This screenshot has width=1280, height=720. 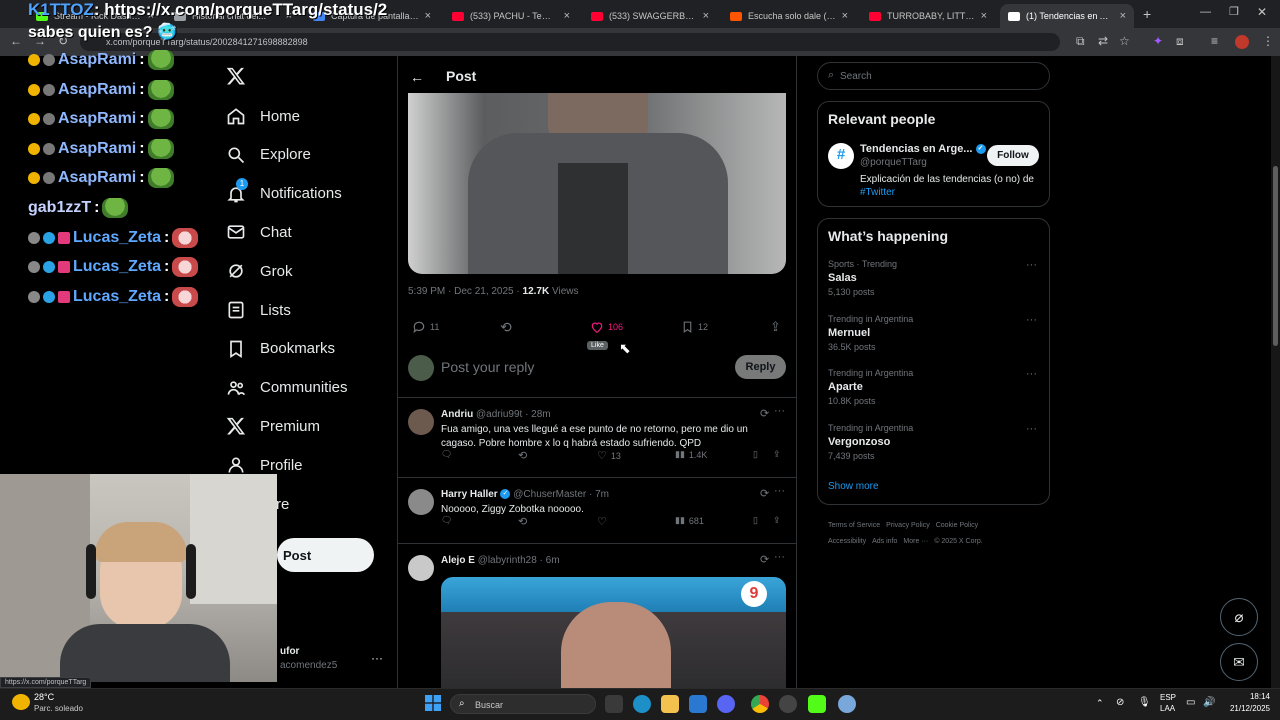 I want to click on edge-icon, so click(x=642, y=704).